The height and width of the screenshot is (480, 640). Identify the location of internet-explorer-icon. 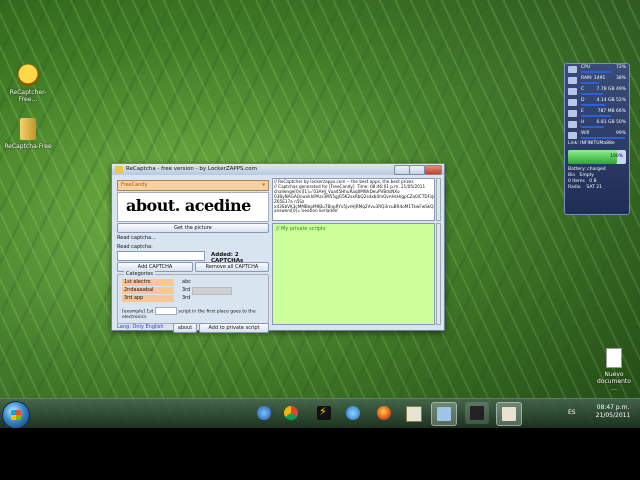
(353, 413).